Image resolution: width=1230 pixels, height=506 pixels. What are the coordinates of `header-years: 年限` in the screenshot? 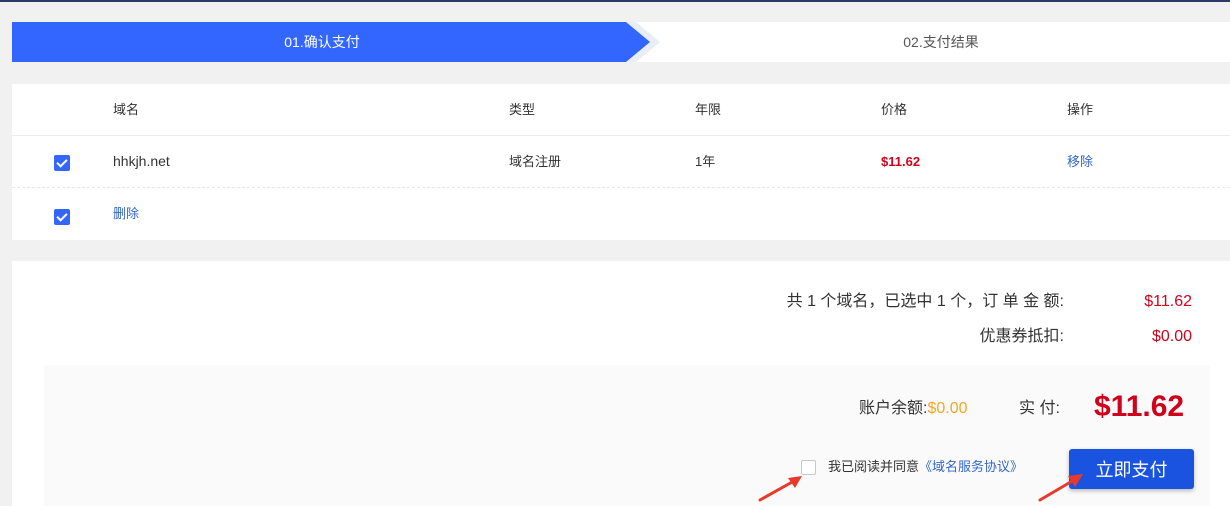 It's located at (708, 109).